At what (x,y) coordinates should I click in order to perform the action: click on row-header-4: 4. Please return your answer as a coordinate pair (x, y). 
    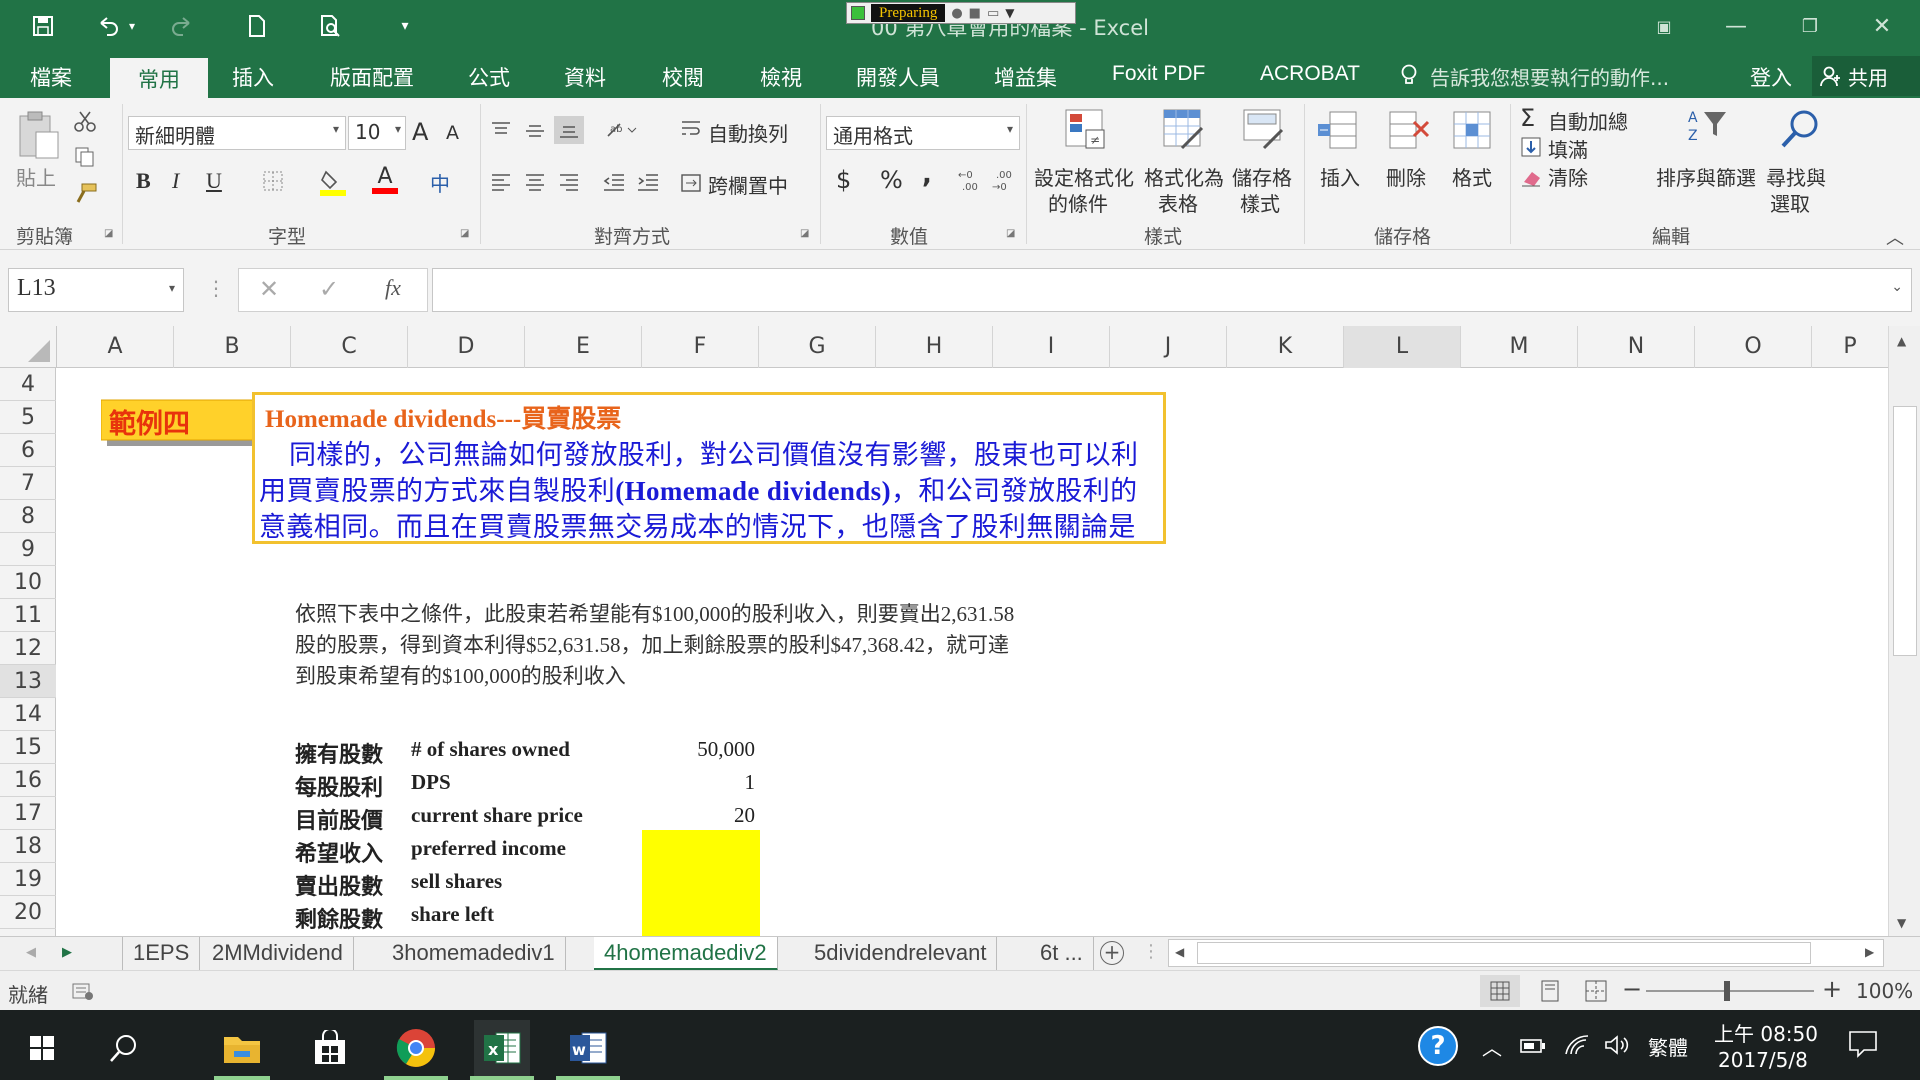
    Looking at the image, I should click on (28, 384).